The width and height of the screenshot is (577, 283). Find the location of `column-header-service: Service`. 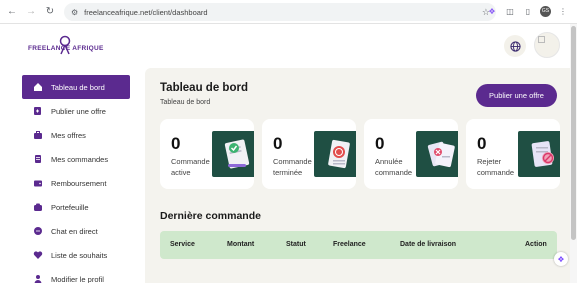

column-header-service: Service is located at coordinates (182, 244).